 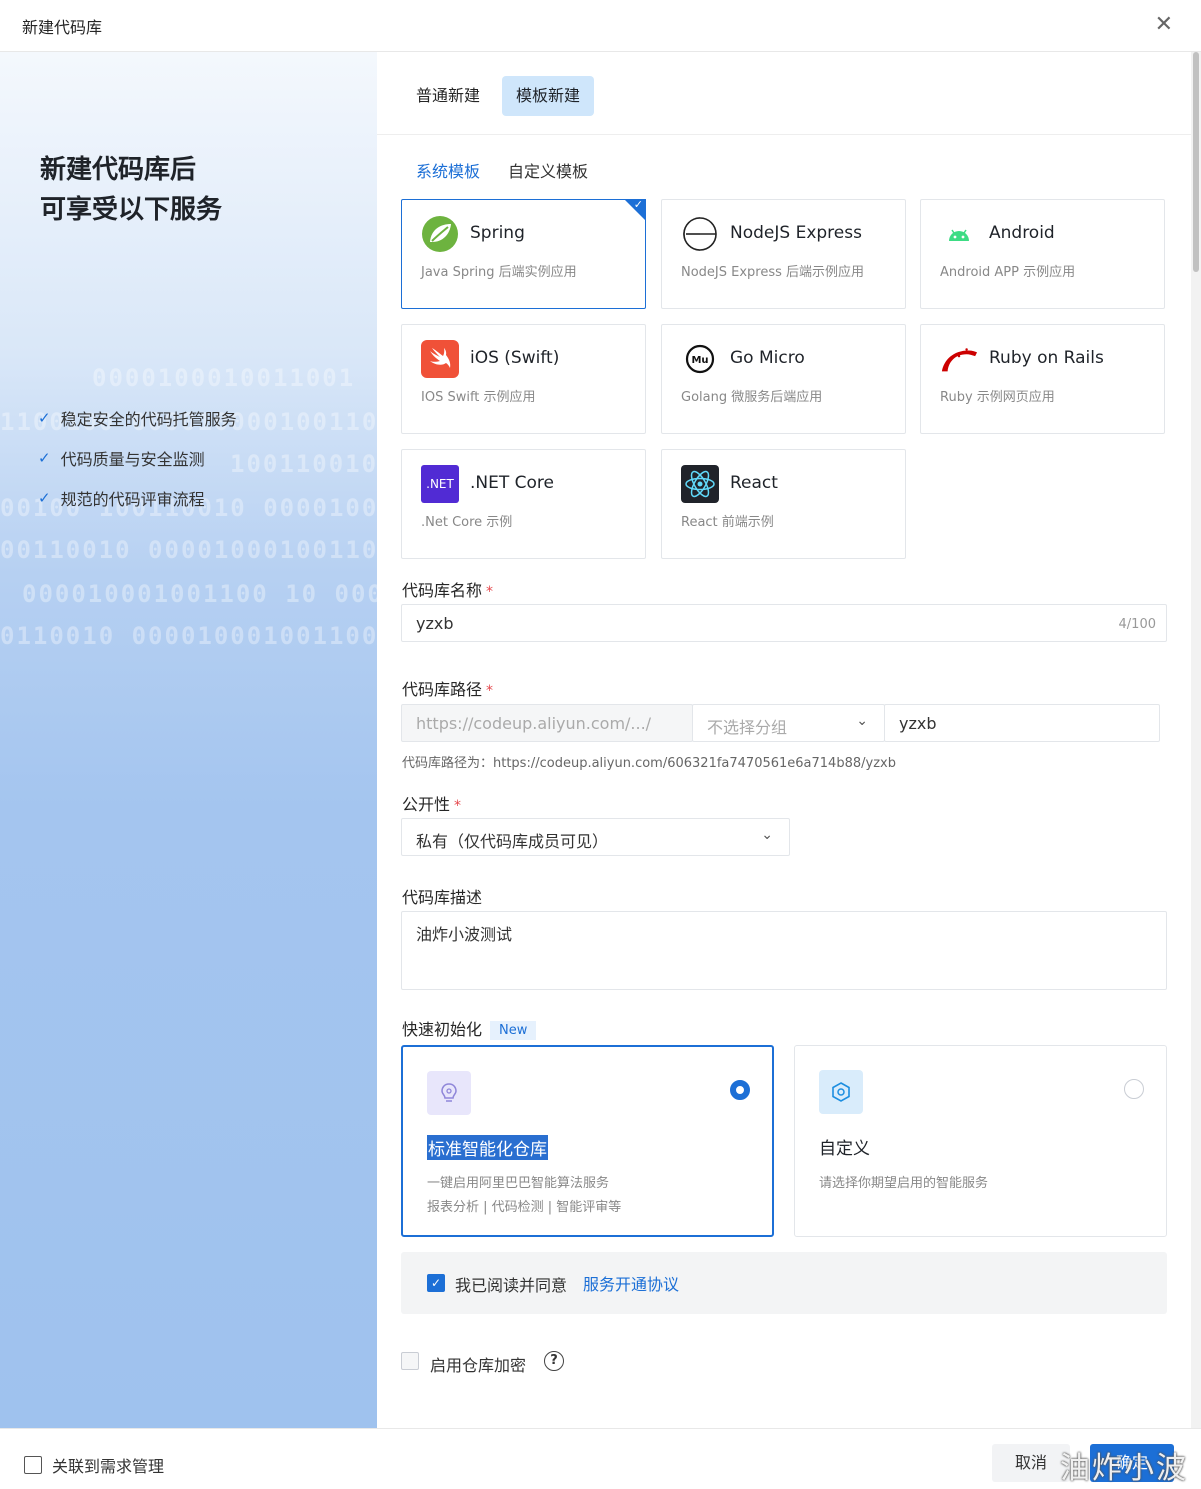 I want to click on init-option-features: 报表分析 | 代码检测 | 智能评审等, so click(x=524, y=1207).